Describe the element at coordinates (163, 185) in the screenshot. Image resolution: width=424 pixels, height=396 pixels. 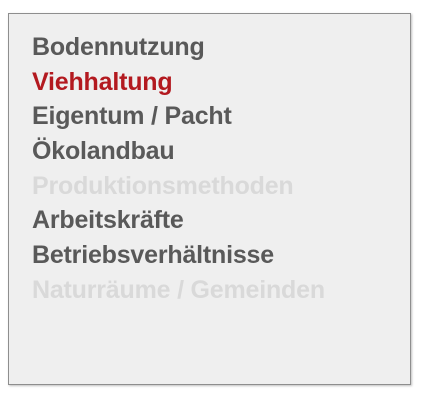
I see `menu-item-produktionsmethoden: Produktionsmethoden` at that location.